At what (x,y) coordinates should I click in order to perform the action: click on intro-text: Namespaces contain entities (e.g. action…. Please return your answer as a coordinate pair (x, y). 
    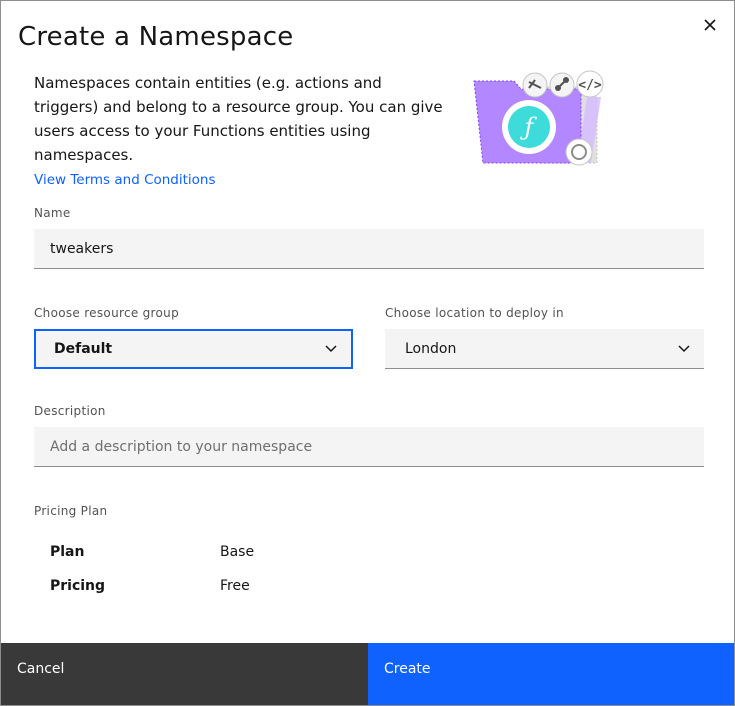
    Looking at the image, I should click on (238, 119).